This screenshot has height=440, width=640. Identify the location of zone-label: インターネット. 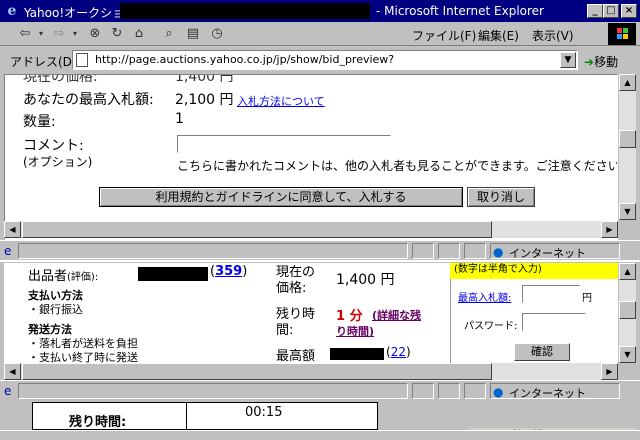
(547, 253).